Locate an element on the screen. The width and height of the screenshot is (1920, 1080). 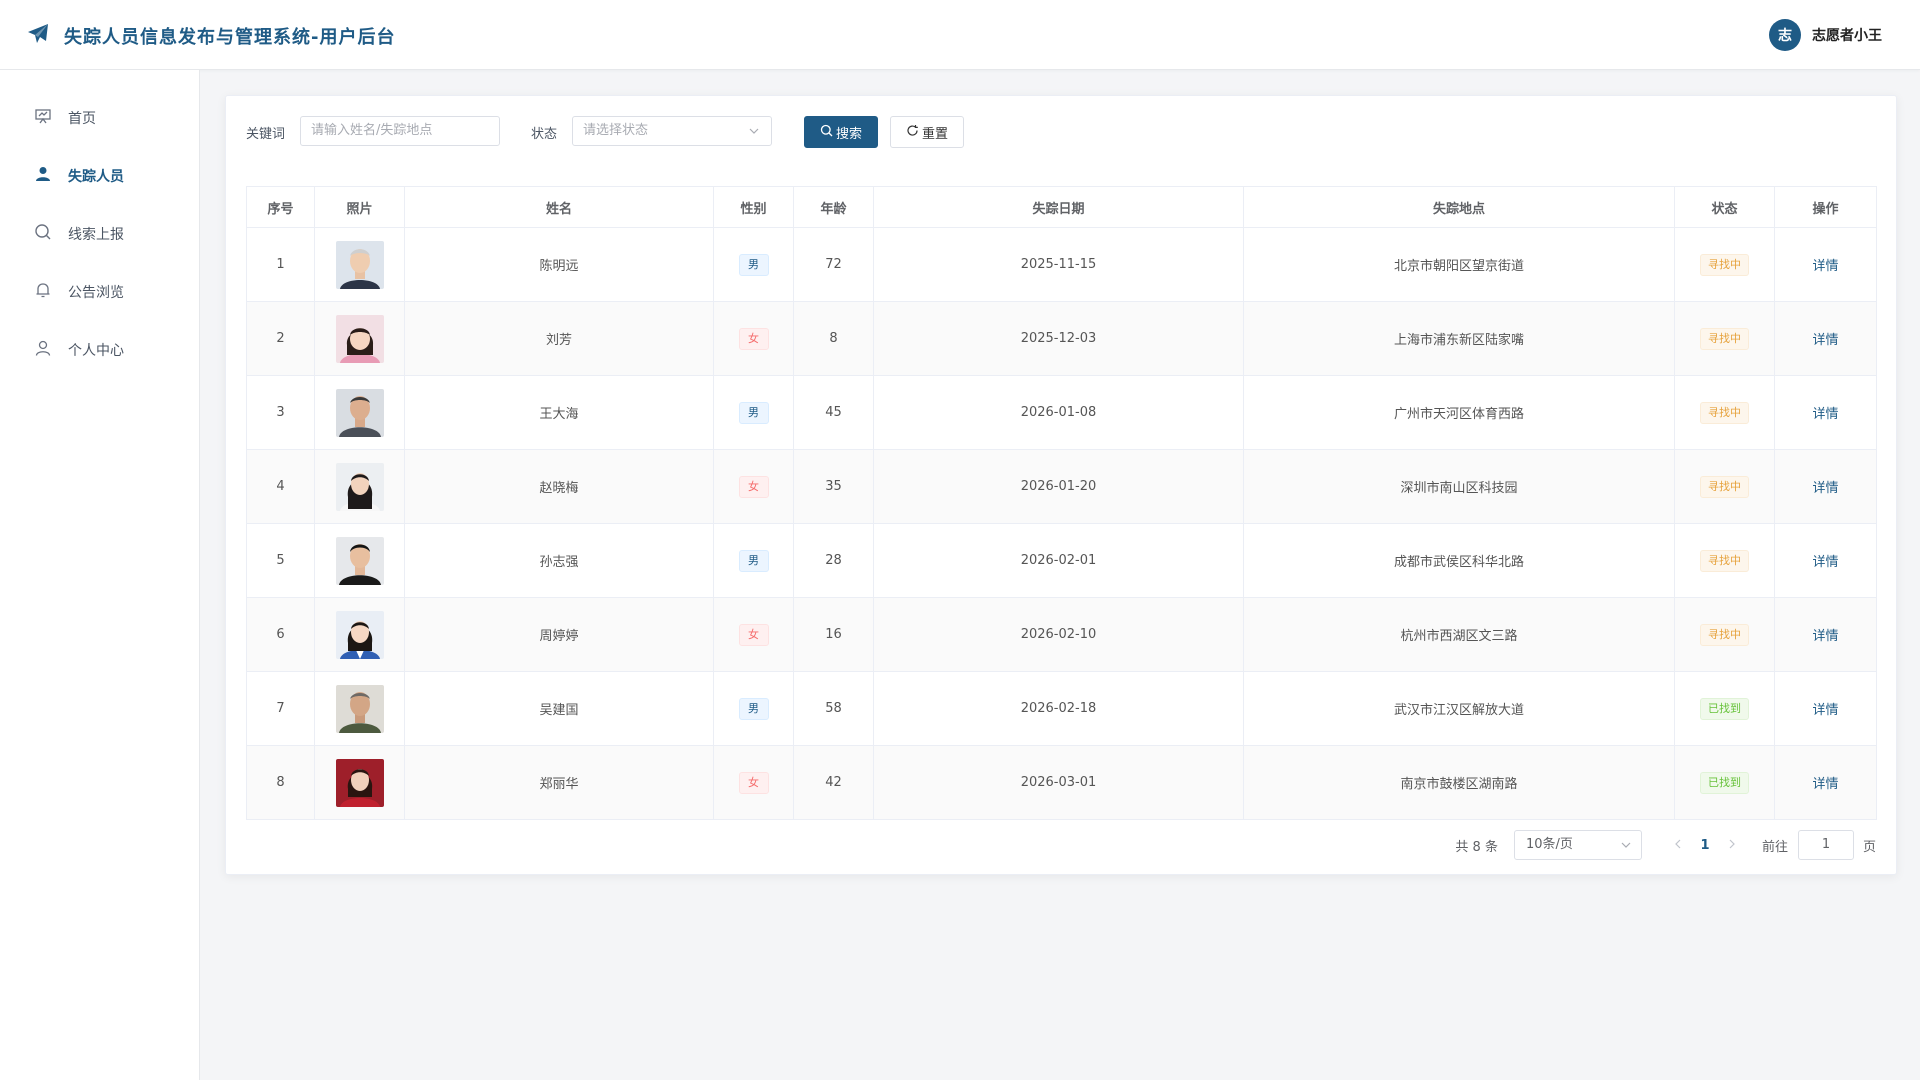
row-index: 4 is located at coordinates (280, 486).